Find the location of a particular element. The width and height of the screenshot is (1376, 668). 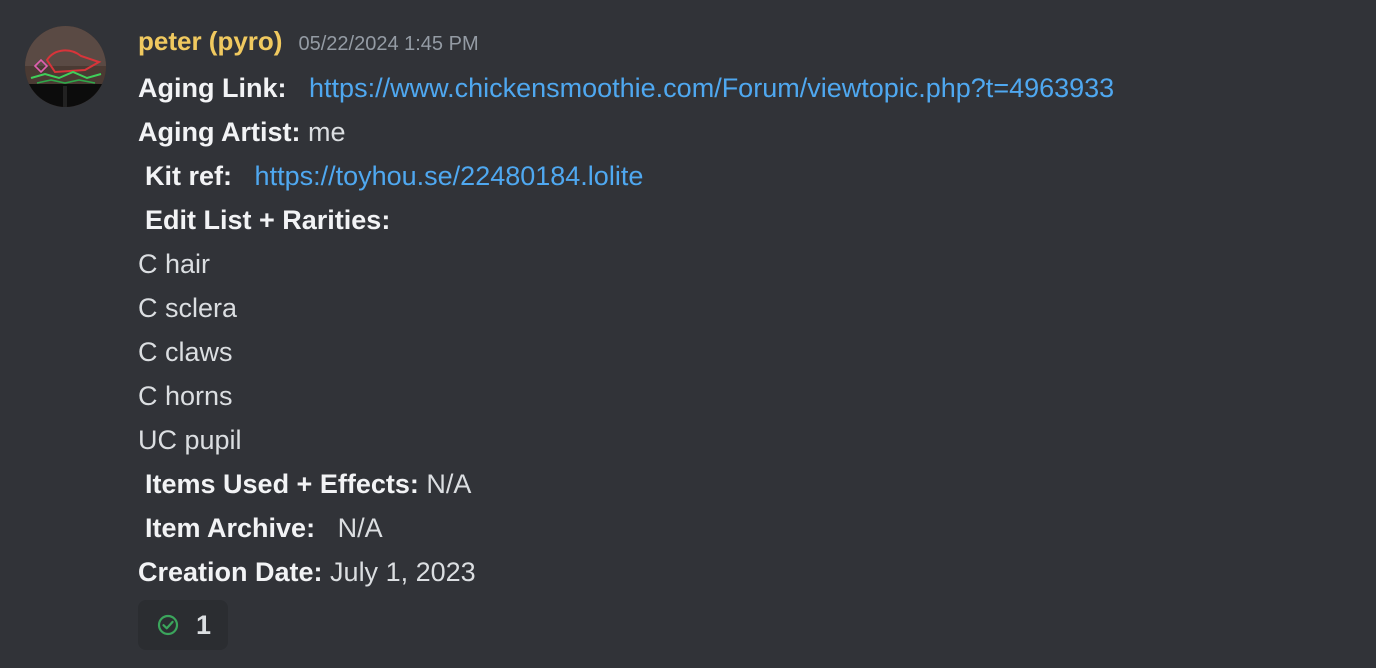

check-circle-icon is located at coordinates (168, 625).